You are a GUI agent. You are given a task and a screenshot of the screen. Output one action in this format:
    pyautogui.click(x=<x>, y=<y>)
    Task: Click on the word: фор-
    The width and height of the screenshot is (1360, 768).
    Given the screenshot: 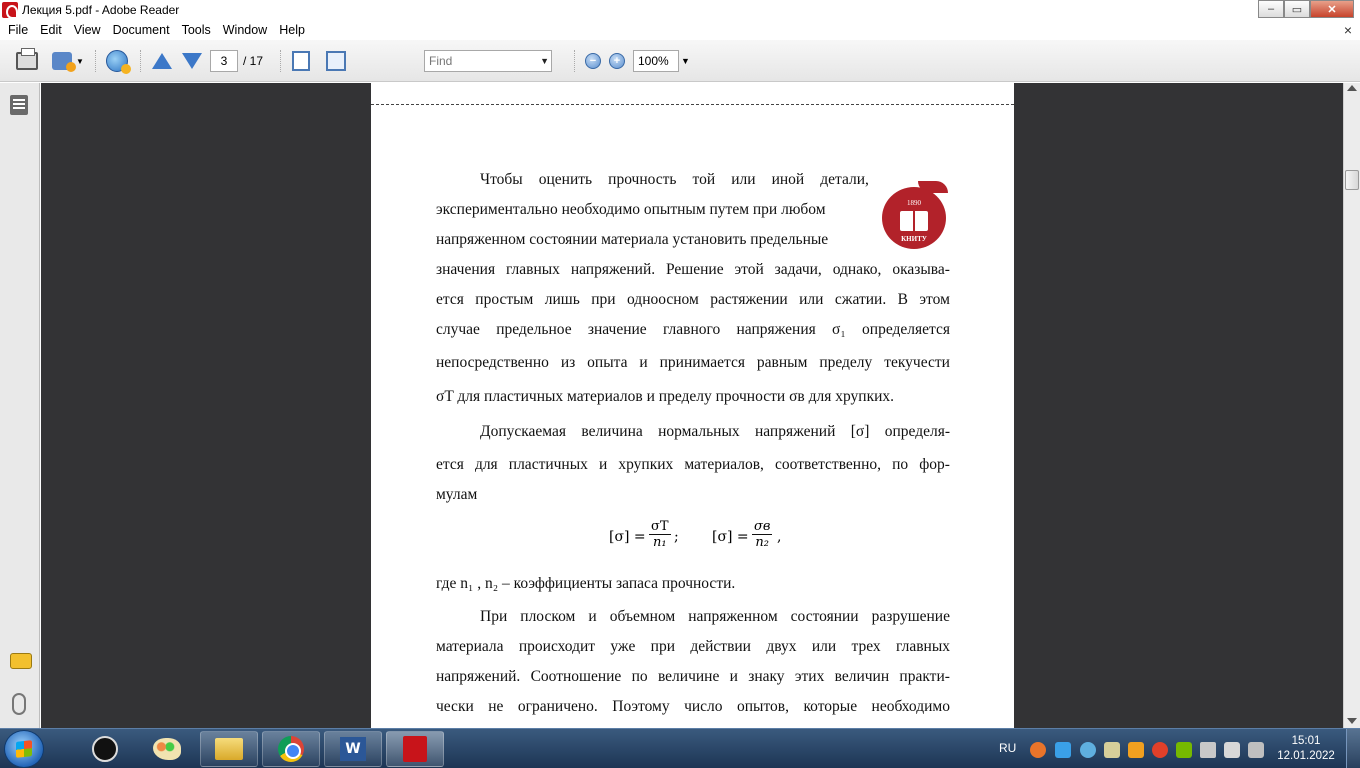 What is the action you would take?
    pyautogui.click(x=934, y=464)
    